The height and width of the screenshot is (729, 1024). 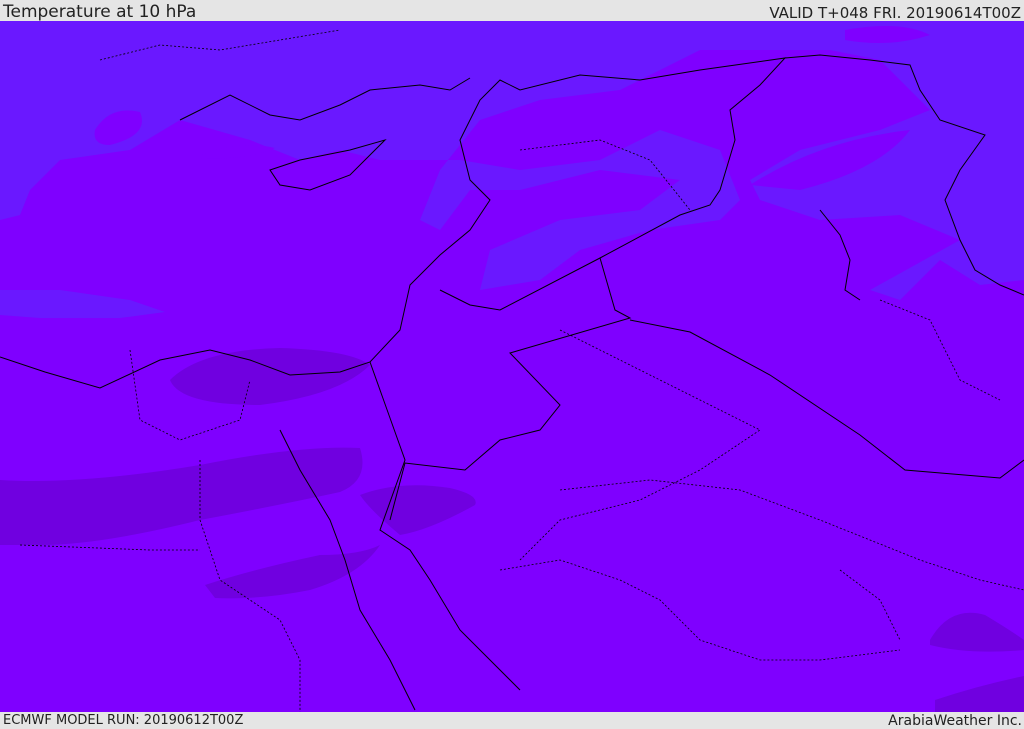 What do you see at coordinates (895, 13) in the screenshot?
I see `valid-time: VALID T+048 FRI. 20190614T00Z` at bounding box center [895, 13].